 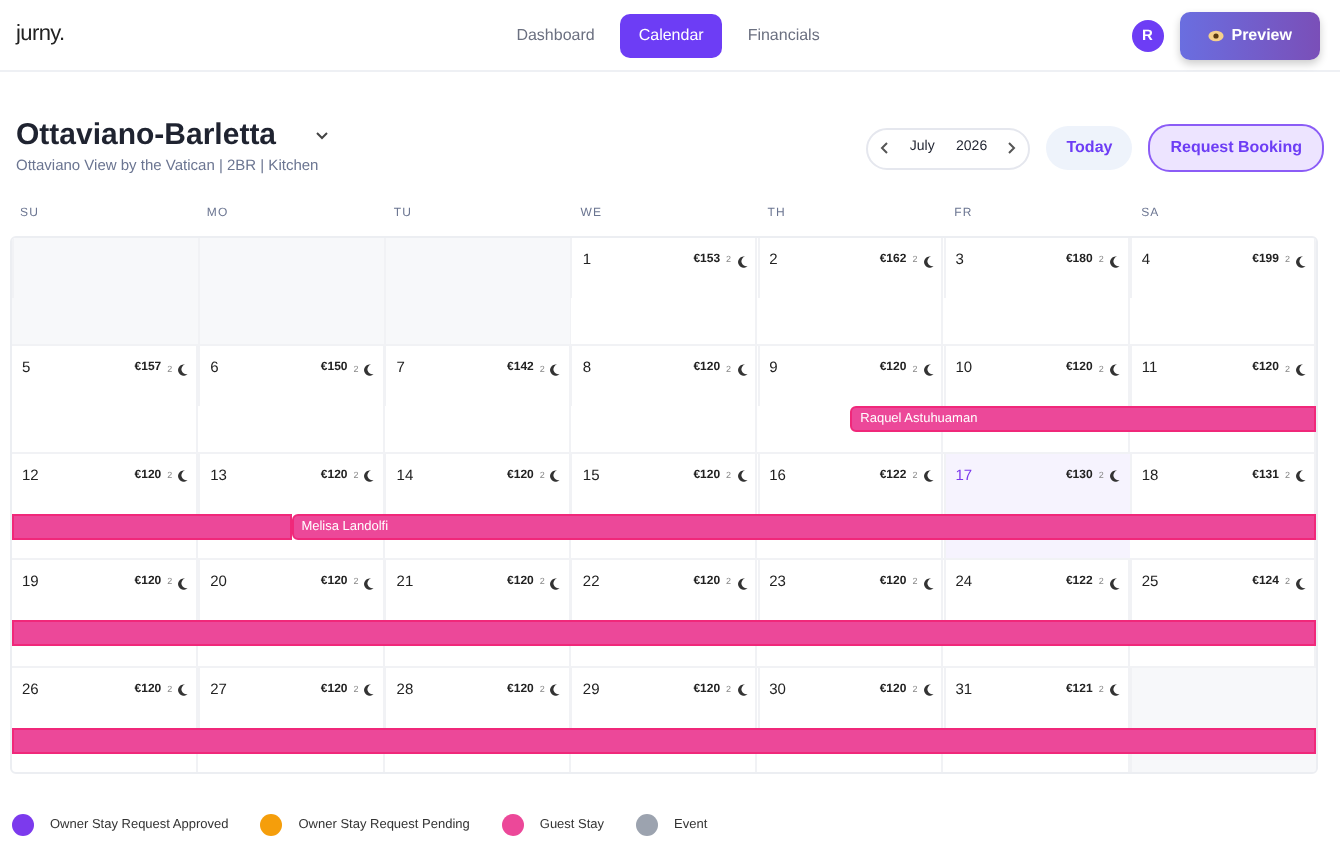 I want to click on preview-button: Preview, so click(x=1249, y=35).